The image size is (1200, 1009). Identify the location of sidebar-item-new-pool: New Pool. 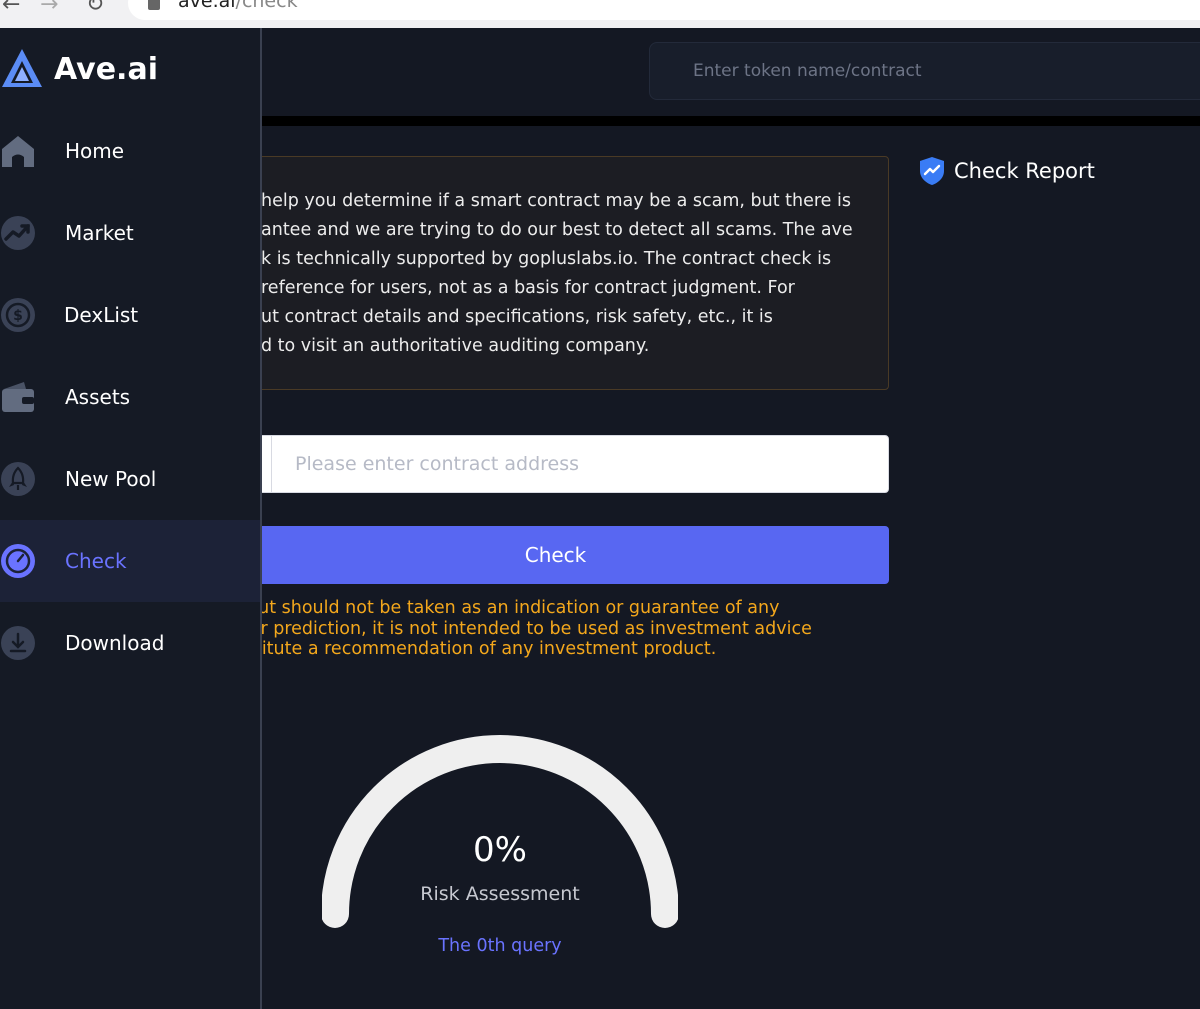
(130, 479).